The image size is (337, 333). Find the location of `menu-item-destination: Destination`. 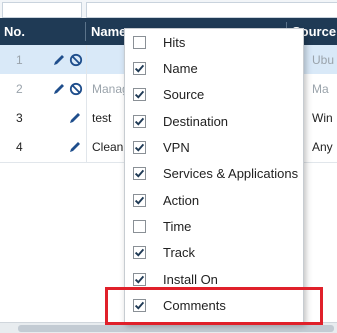

menu-item-destination: Destination is located at coordinates (214, 122).